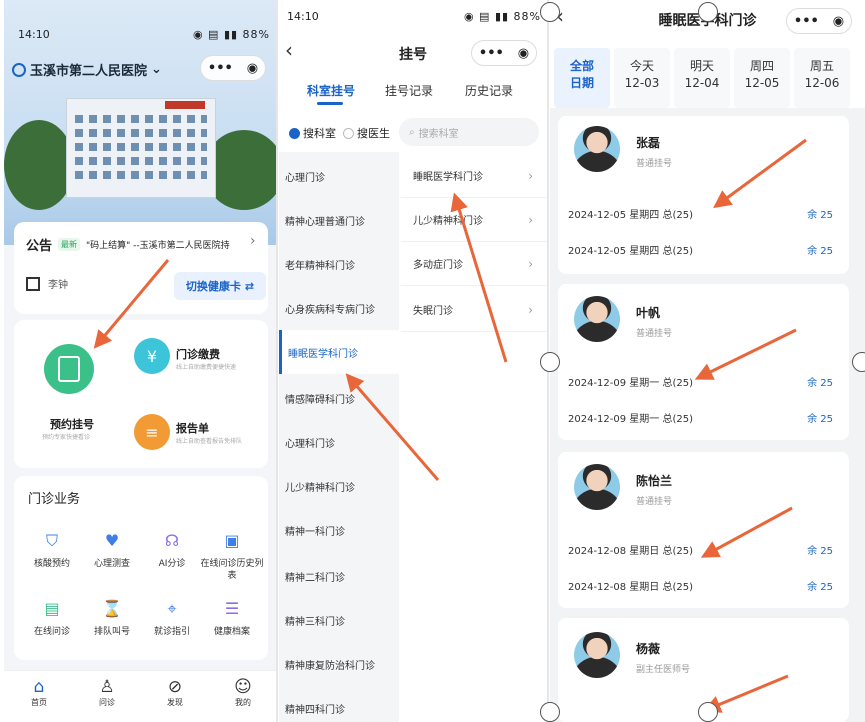  What do you see at coordinates (172, 540) in the screenshot?
I see `ai-icon: ☊` at bounding box center [172, 540].